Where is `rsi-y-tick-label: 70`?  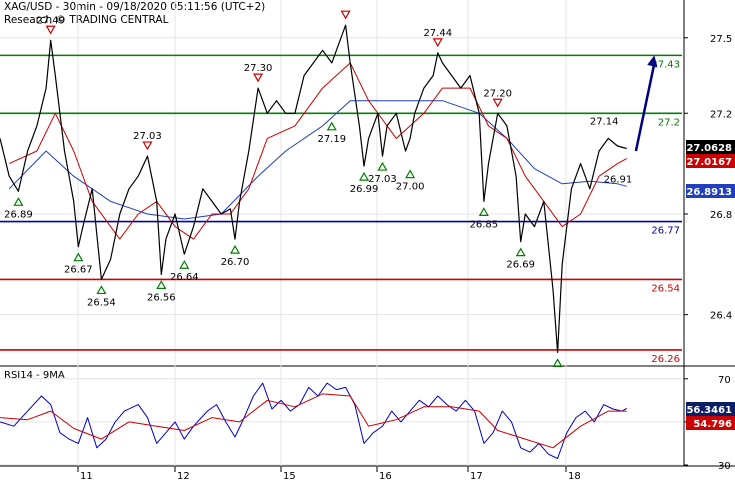 rsi-y-tick-label: 70 is located at coordinates (724, 380).